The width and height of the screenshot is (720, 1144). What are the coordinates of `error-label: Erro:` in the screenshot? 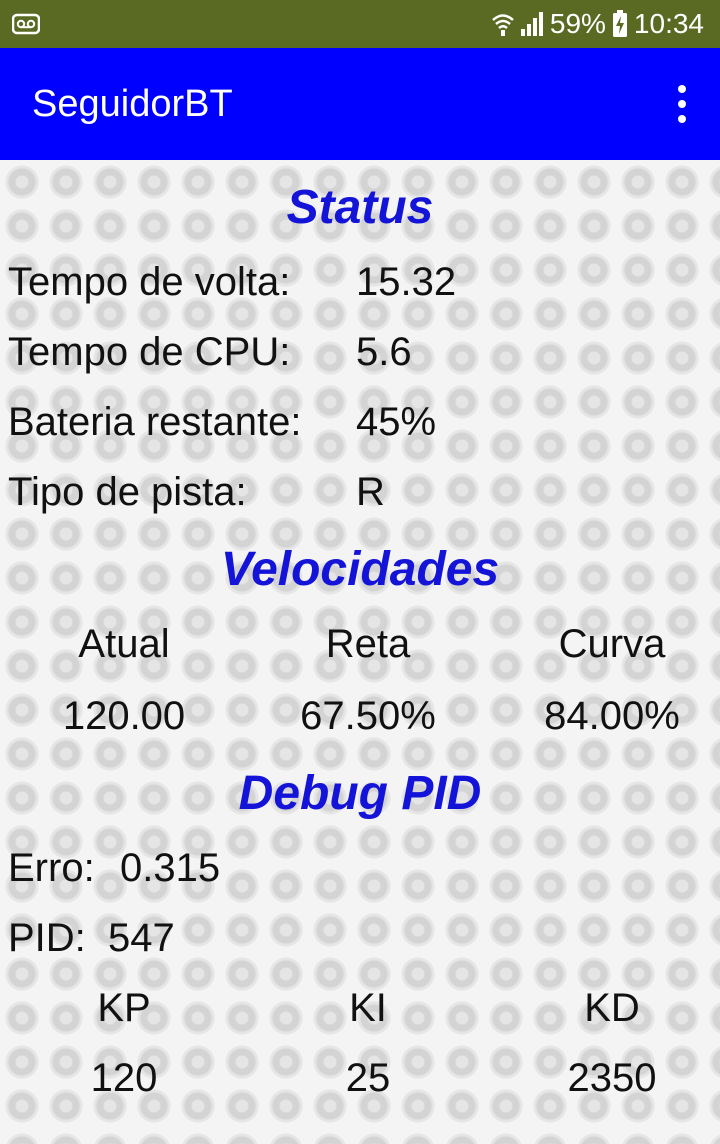 It's located at (51, 868).